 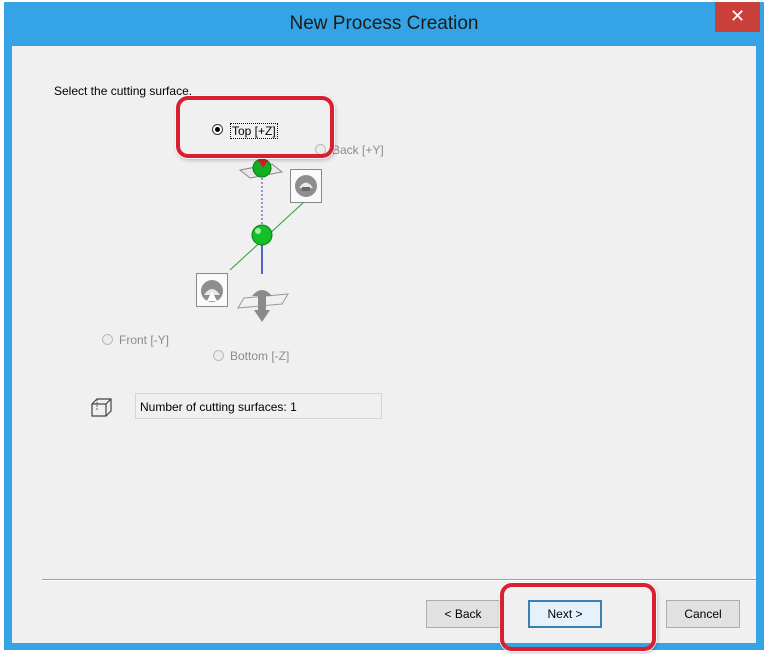 What do you see at coordinates (463, 614) in the screenshot?
I see `back-button: < Back` at bounding box center [463, 614].